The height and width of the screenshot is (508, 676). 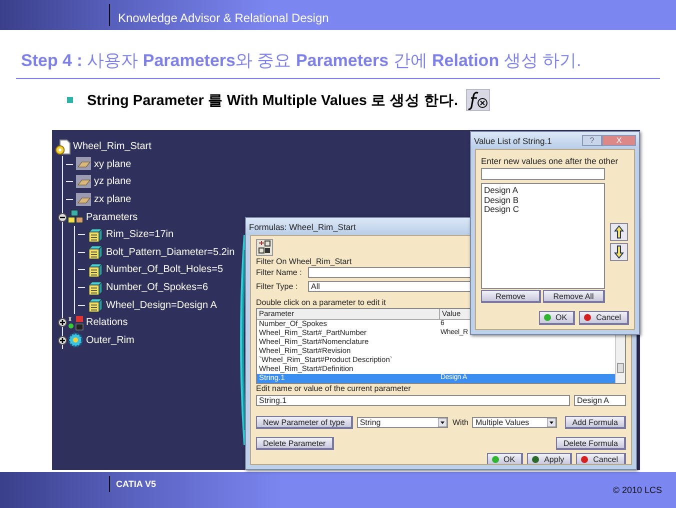 What do you see at coordinates (543, 236) in the screenshot?
I see `value-list: Design A Design B Design C` at bounding box center [543, 236].